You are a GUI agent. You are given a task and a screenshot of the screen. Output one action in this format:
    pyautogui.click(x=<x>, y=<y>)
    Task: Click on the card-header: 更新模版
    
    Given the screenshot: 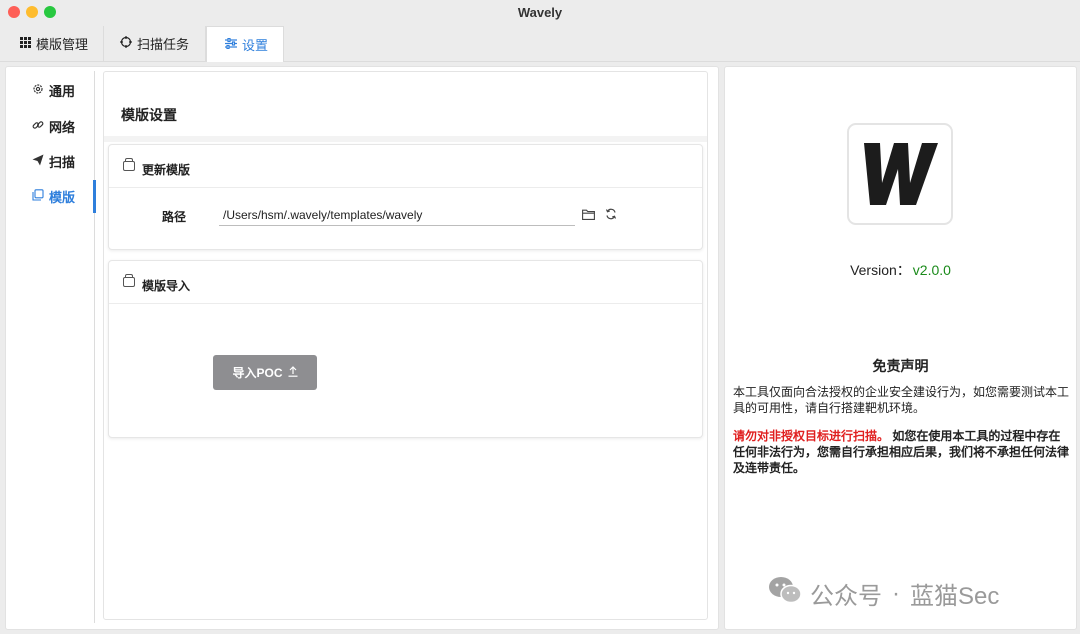 What is the action you would take?
    pyautogui.click(x=405, y=166)
    